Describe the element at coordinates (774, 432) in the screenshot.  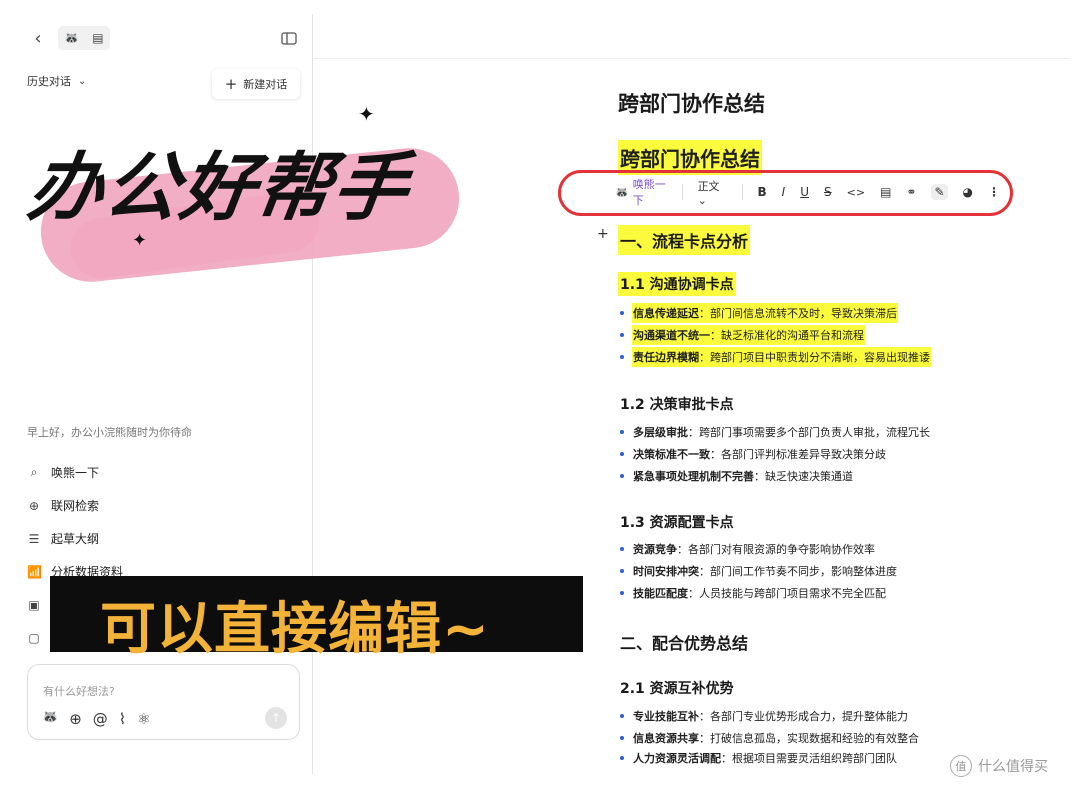
I see `list-item: 多层级审批：跨部门事项需要多个部门负责人审批，流程冗长` at that location.